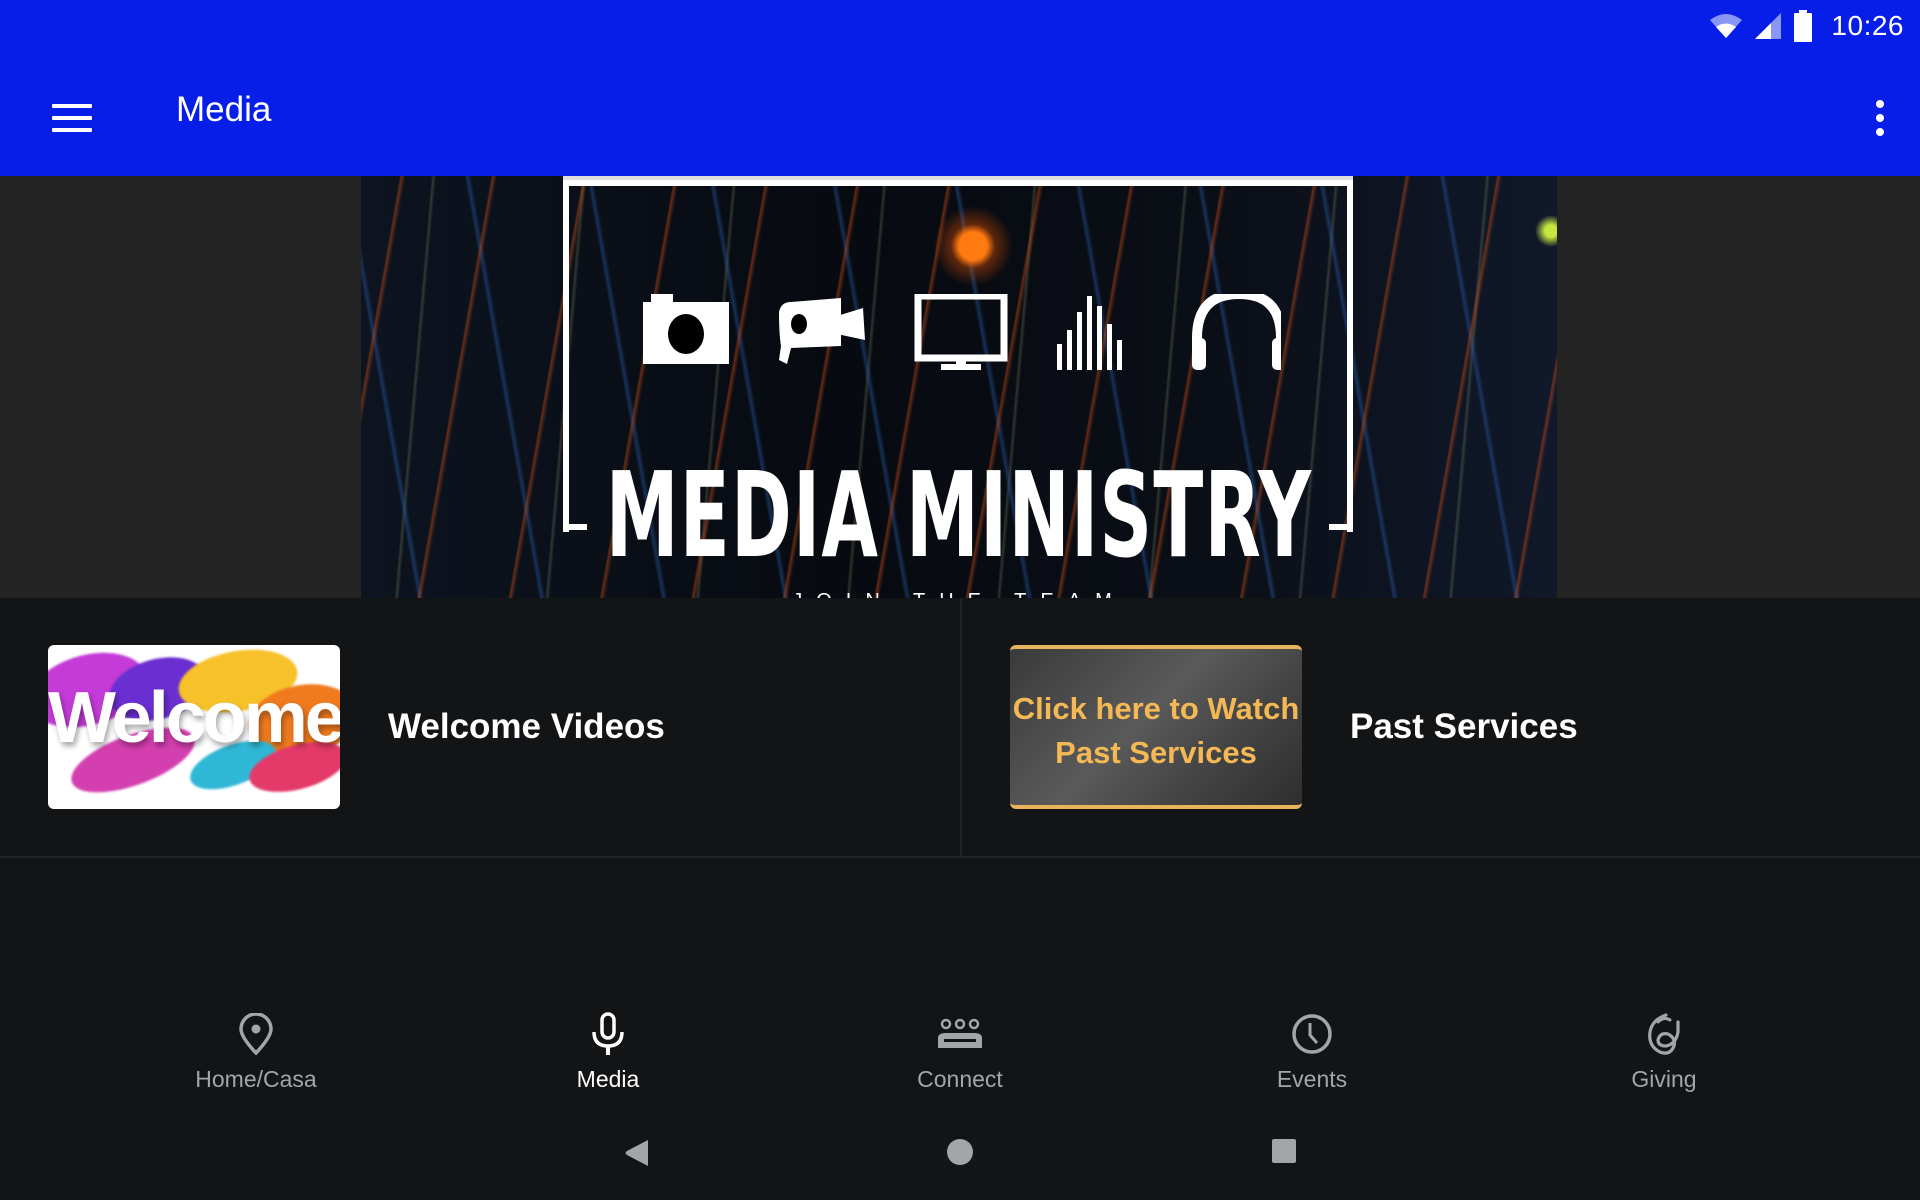 The width and height of the screenshot is (1920, 1200). I want to click on welcome-videos-card: Welcome Welcome Videos, so click(480, 727).